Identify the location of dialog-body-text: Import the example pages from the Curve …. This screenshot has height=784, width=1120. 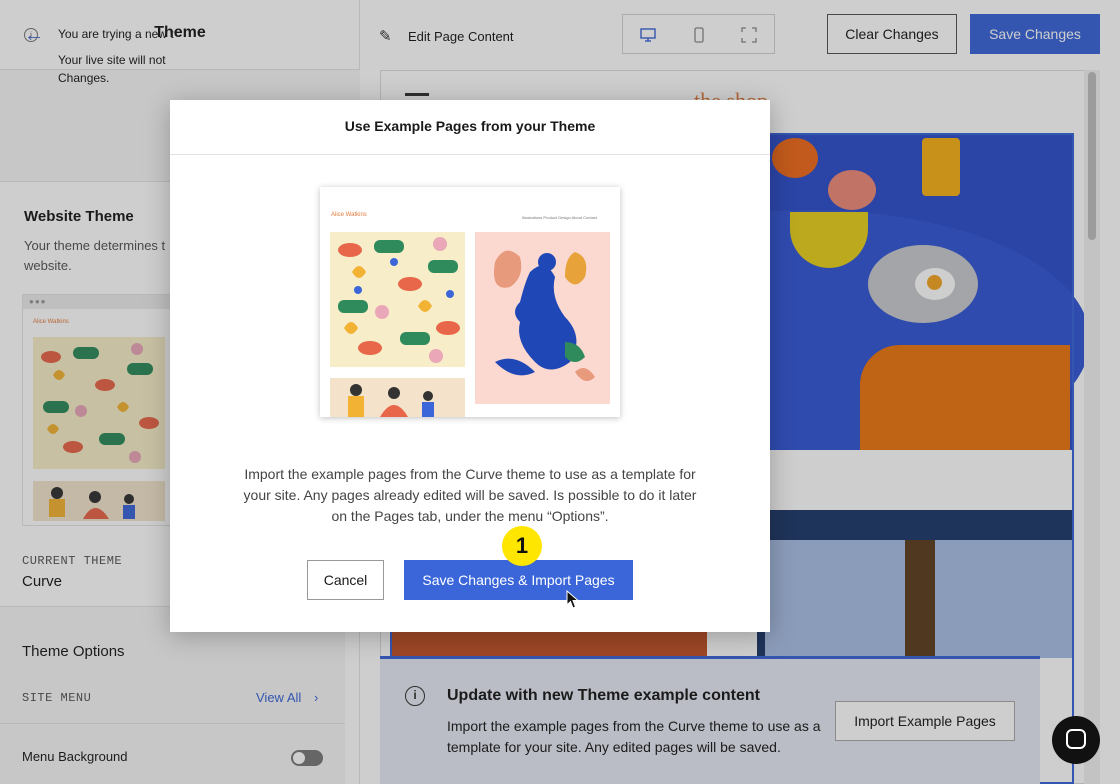
(470, 474).